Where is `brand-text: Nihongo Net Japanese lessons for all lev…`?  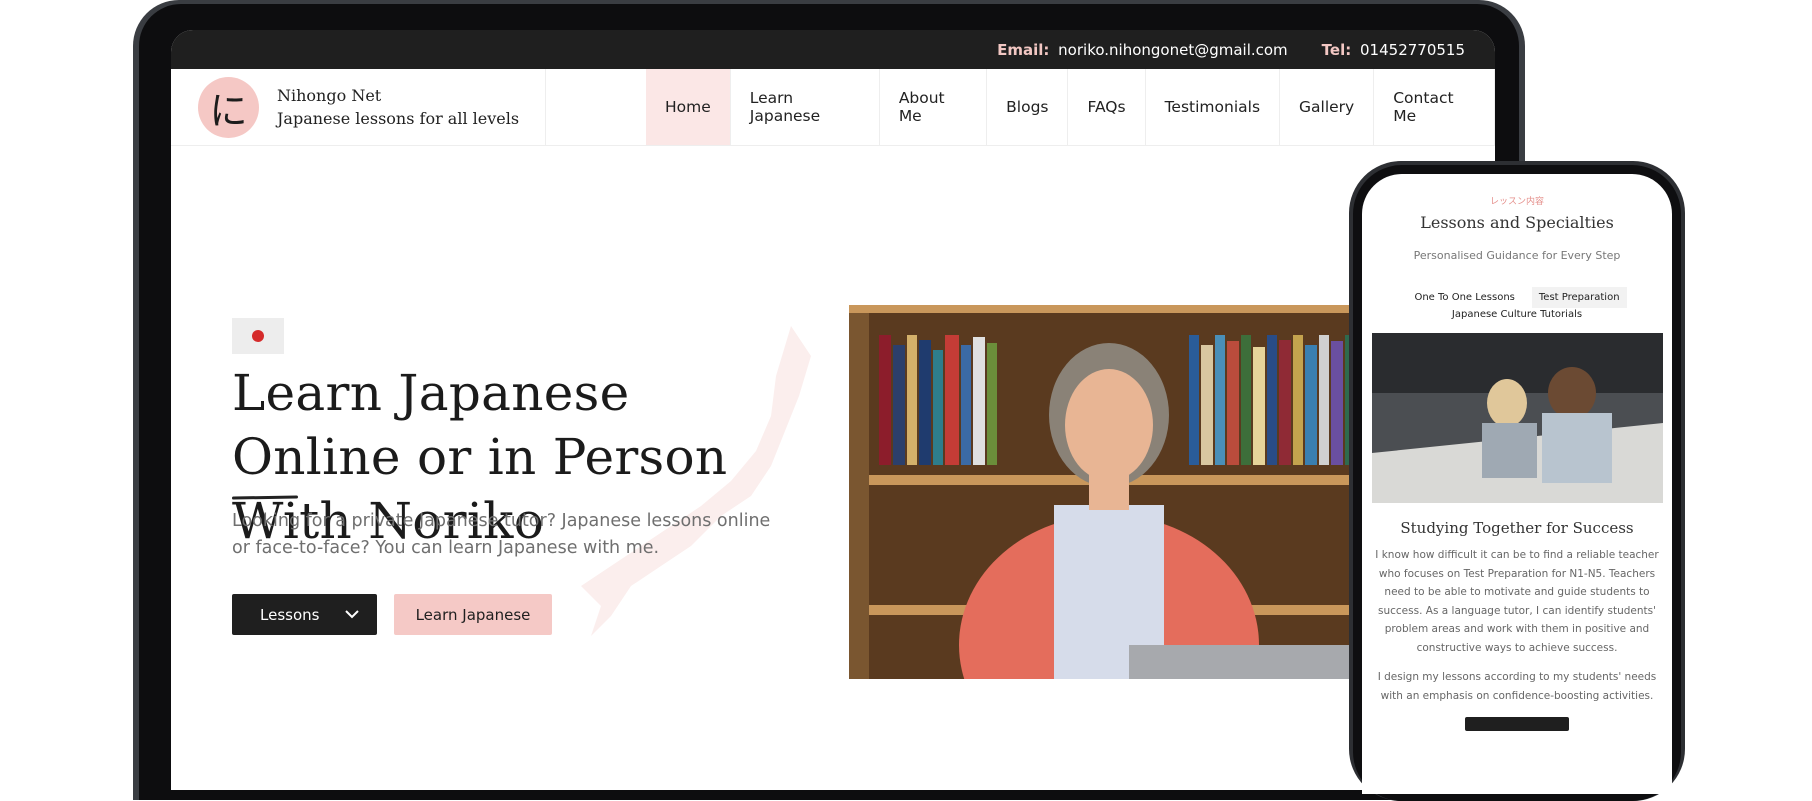 brand-text: Nihongo Net Japanese lessons for all lev… is located at coordinates (398, 107).